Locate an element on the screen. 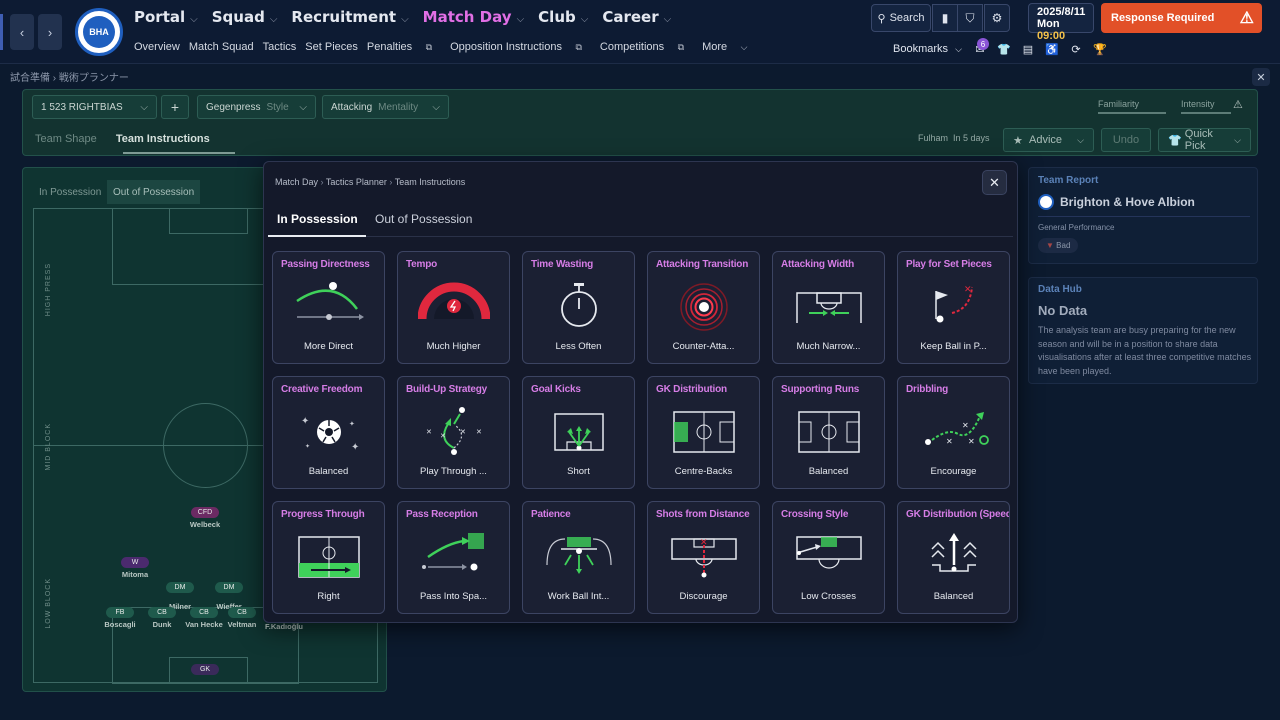 This screenshot has height=720, width=1280. instruction-card-time-wasting: Time Wasting Less Often is located at coordinates (578, 307).